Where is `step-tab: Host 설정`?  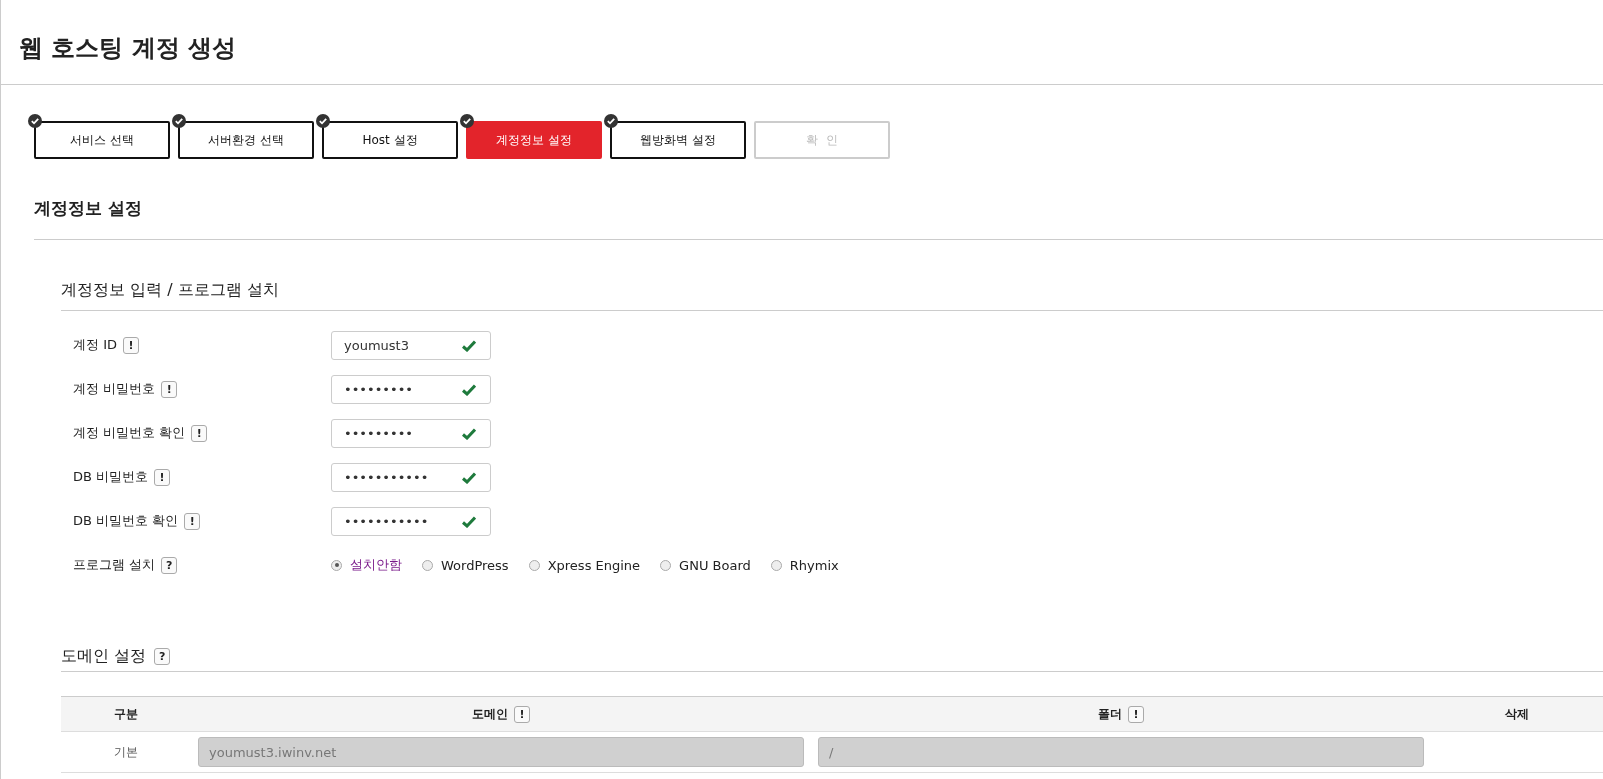 step-tab: Host 설정 is located at coordinates (390, 140).